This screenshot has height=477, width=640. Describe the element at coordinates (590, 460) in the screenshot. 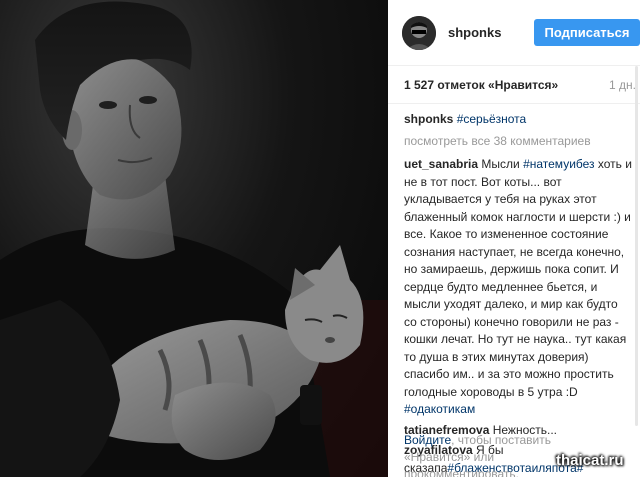

I see `watermark: thaicat.ru` at that location.